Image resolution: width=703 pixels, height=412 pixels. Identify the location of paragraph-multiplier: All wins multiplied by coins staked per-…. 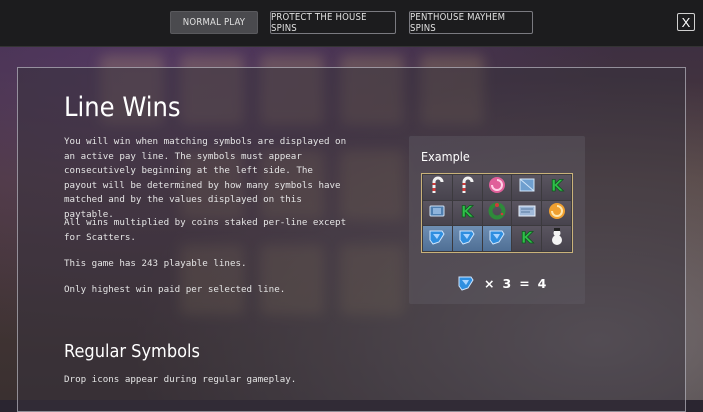
(205, 230).